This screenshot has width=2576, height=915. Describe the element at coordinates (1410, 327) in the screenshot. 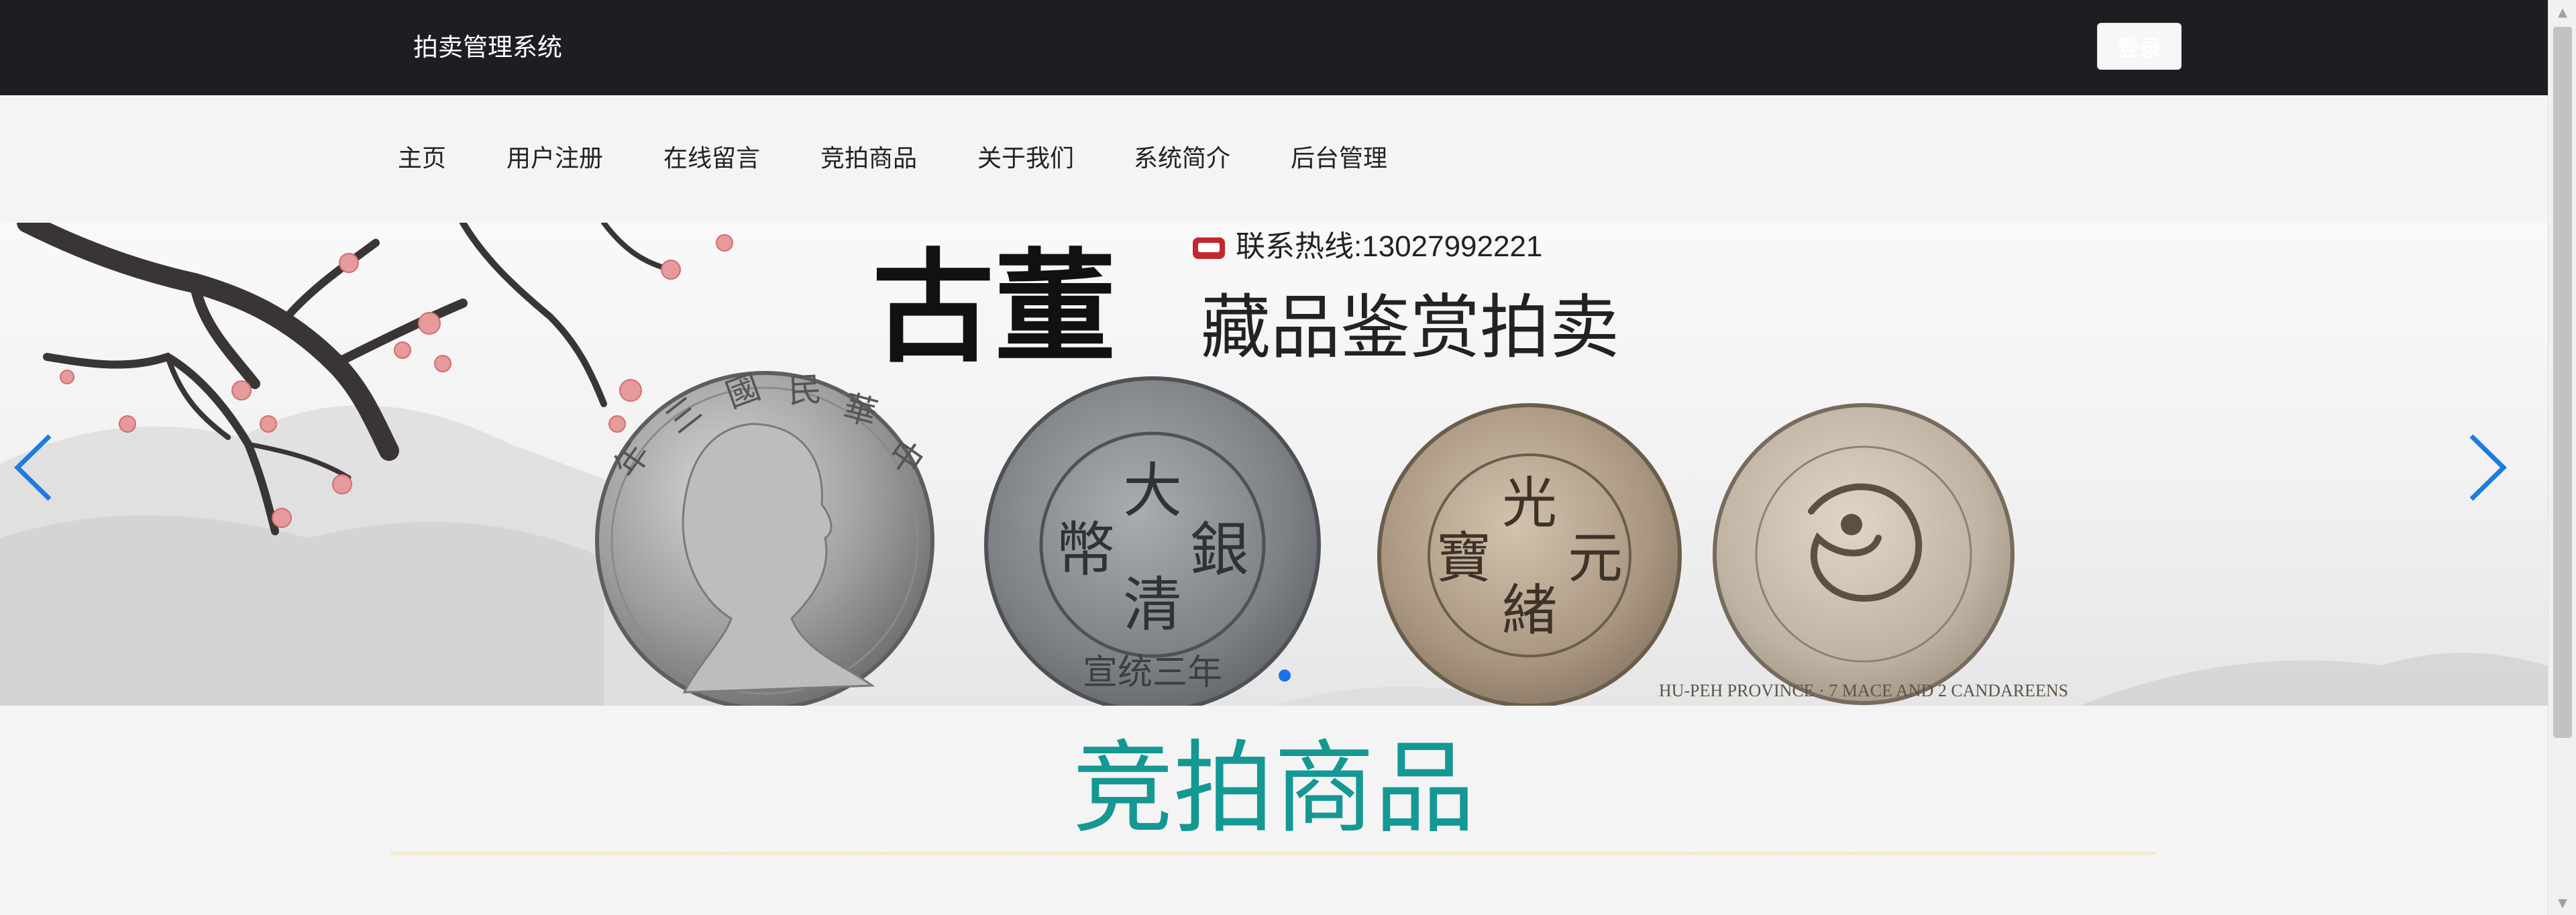

I see `banner-subtitle: 藏品鉴赏拍卖` at that location.